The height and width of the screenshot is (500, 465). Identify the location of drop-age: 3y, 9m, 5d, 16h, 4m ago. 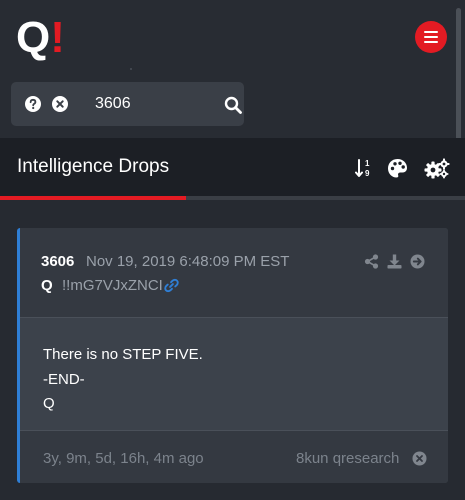
(123, 458).